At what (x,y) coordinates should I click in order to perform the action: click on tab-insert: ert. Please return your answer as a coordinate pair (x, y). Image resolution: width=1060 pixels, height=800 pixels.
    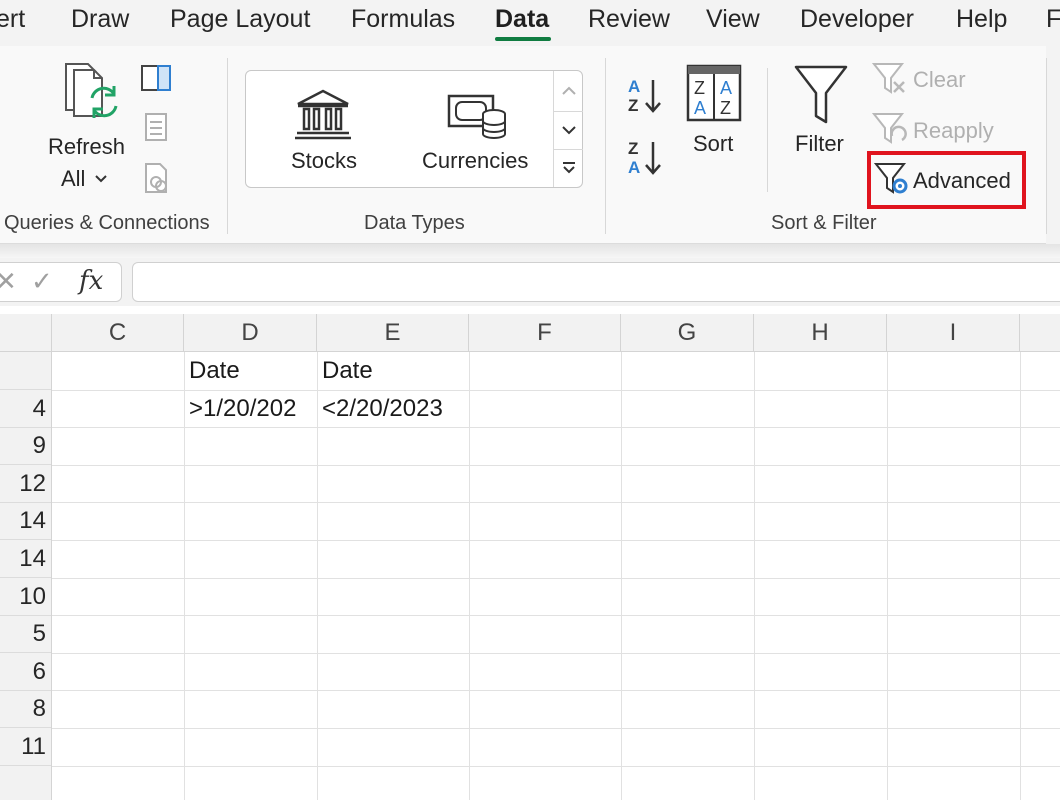
    Looking at the image, I should click on (12, 19).